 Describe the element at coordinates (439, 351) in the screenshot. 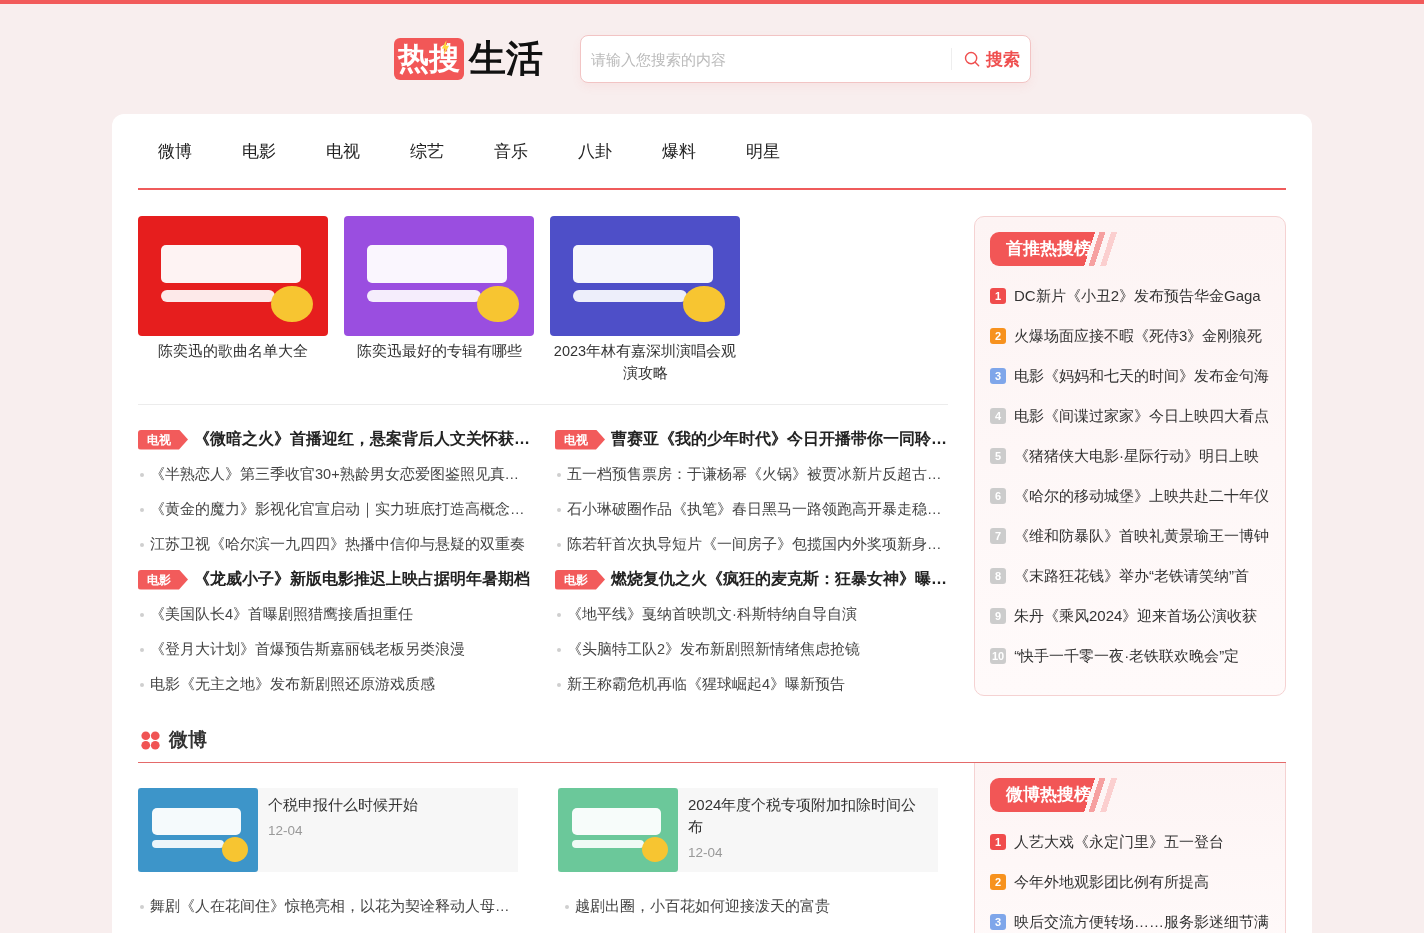

I see `article-link: 陈奕迅最好的专辑有哪些` at that location.